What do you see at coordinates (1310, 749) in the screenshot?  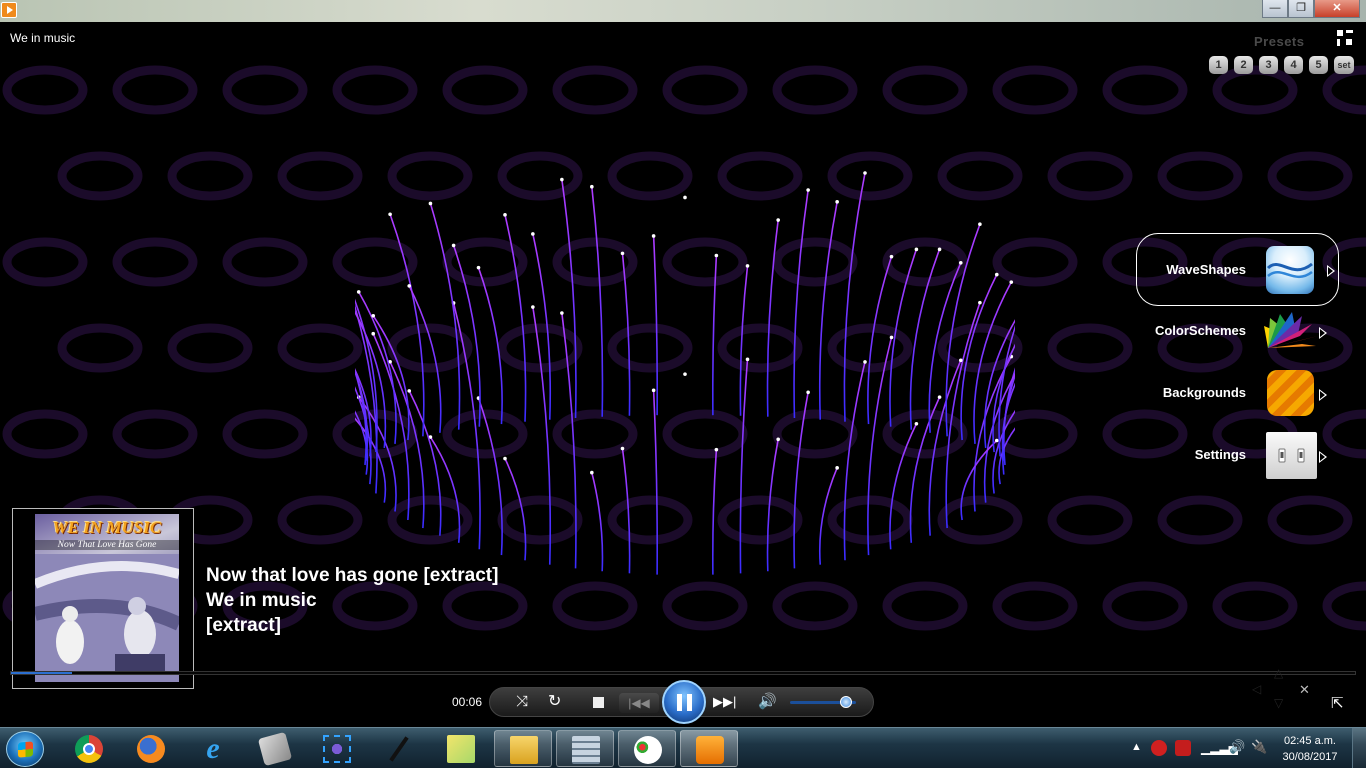 I see `taskbar-clock: 02:45 a.m. 30/08/2017` at bounding box center [1310, 749].